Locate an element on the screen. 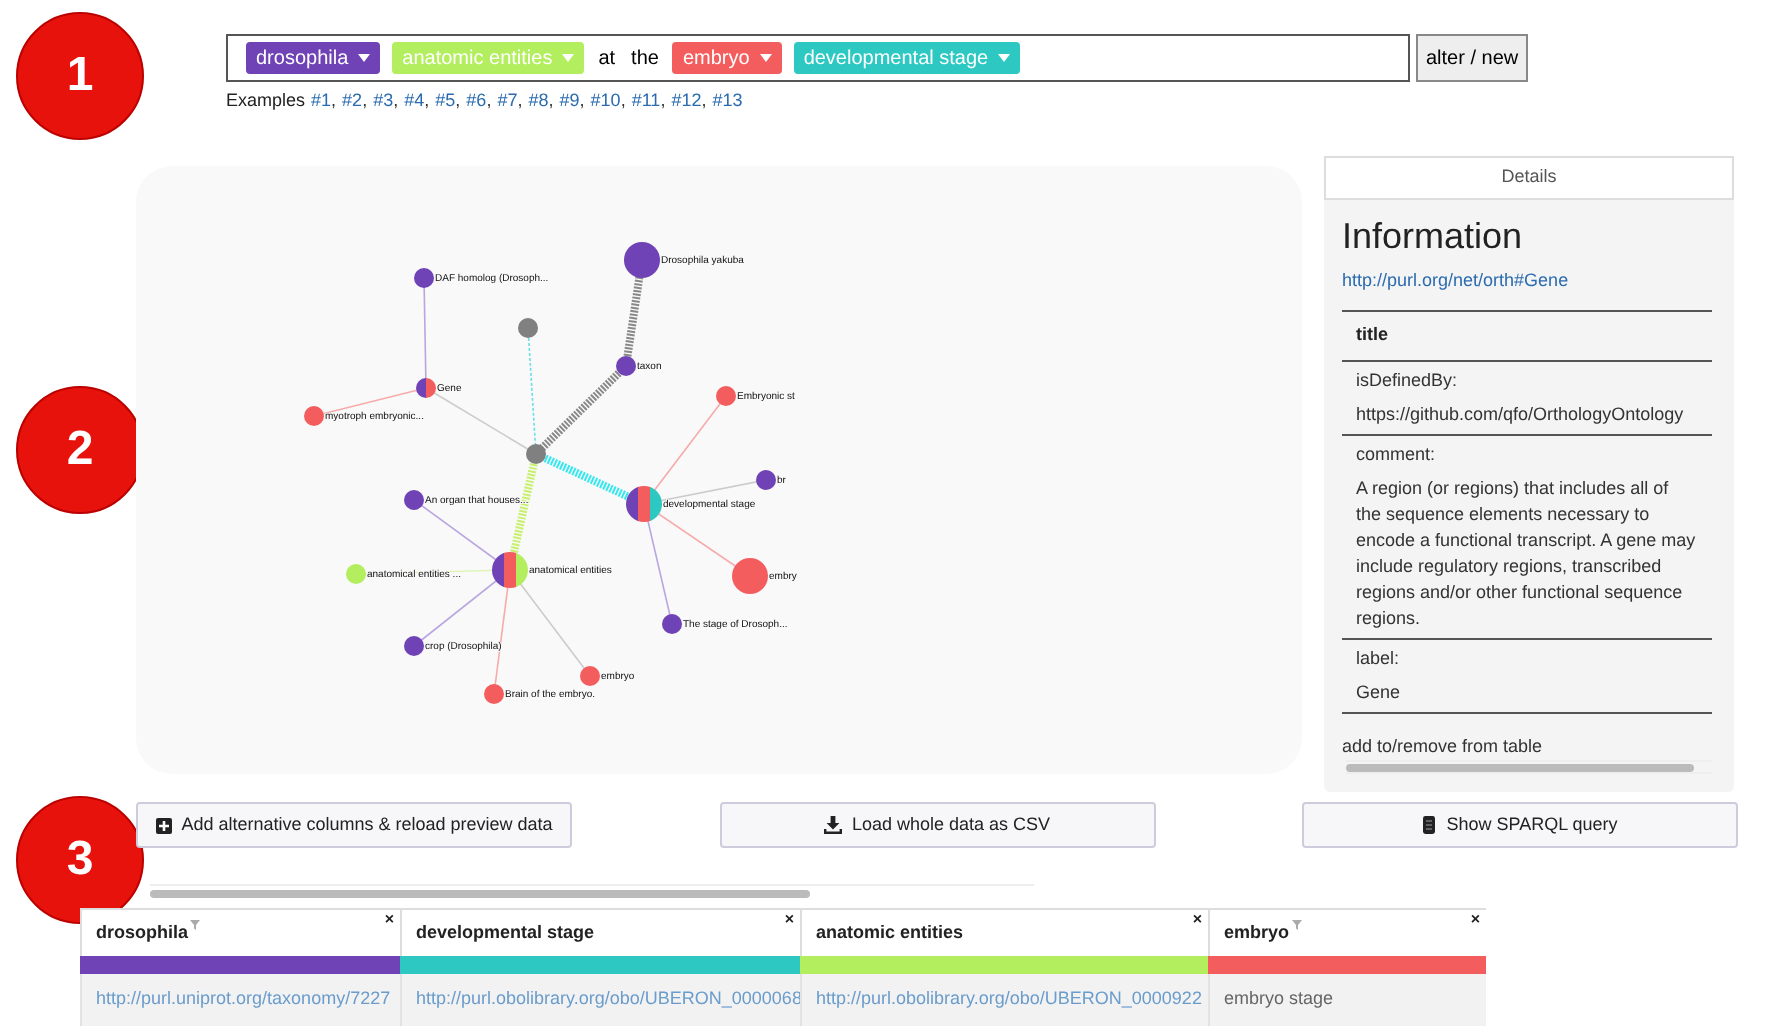 This screenshot has height=1026, width=1770. details-tab: Details is located at coordinates (1529, 178).